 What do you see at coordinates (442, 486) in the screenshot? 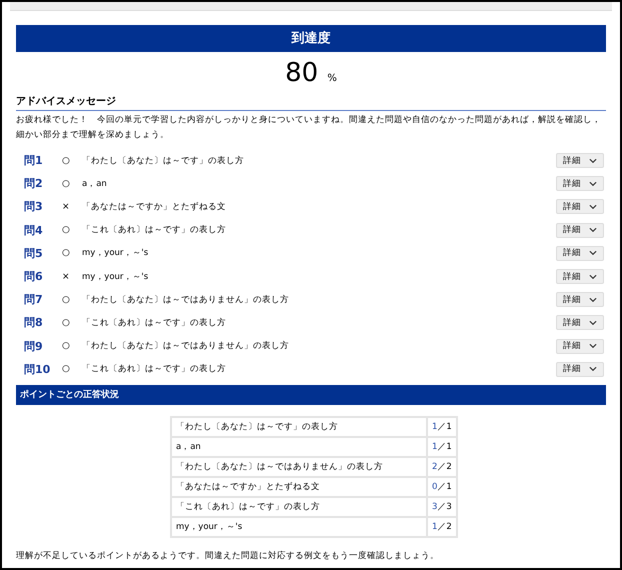
I see `score-cell: 0／1` at bounding box center [442, 486].